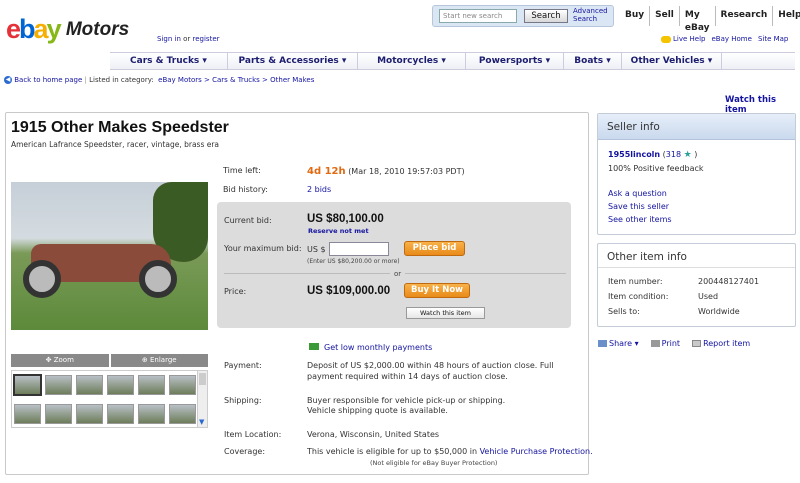  Describe the element at coordinates (263, 248) in the screenshot. I see `max-bid-label: Your maximum bid:` at that location.